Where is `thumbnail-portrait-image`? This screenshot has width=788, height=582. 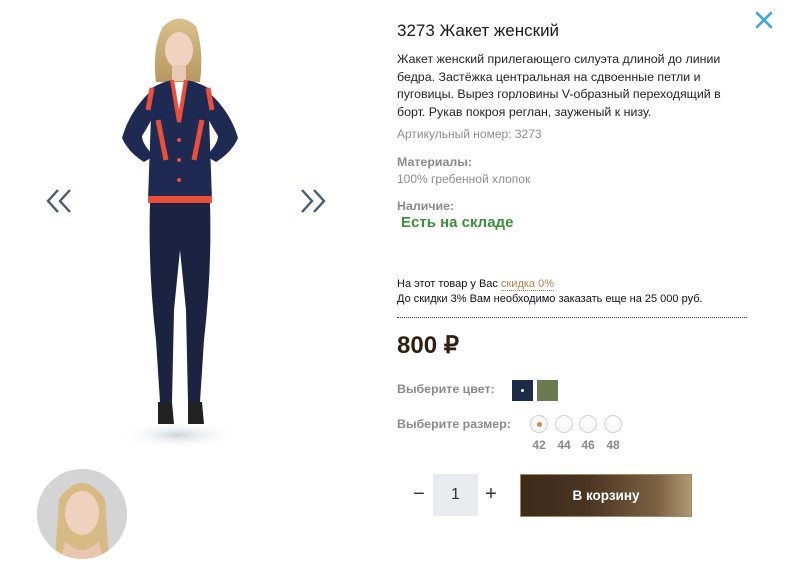 thumbnail-portrait-image is located at coordinates (82, 514).